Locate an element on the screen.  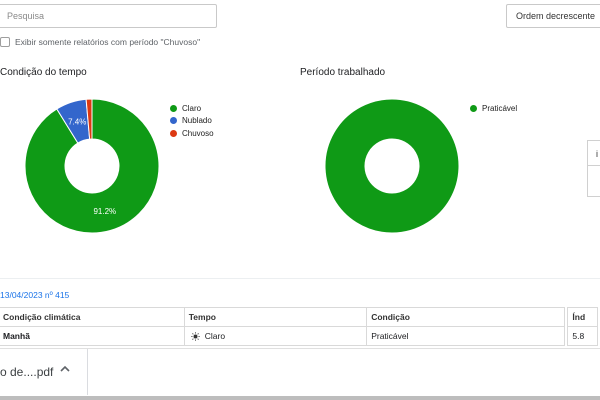
summary-table-partial: i is located at coordinates (593, 168).